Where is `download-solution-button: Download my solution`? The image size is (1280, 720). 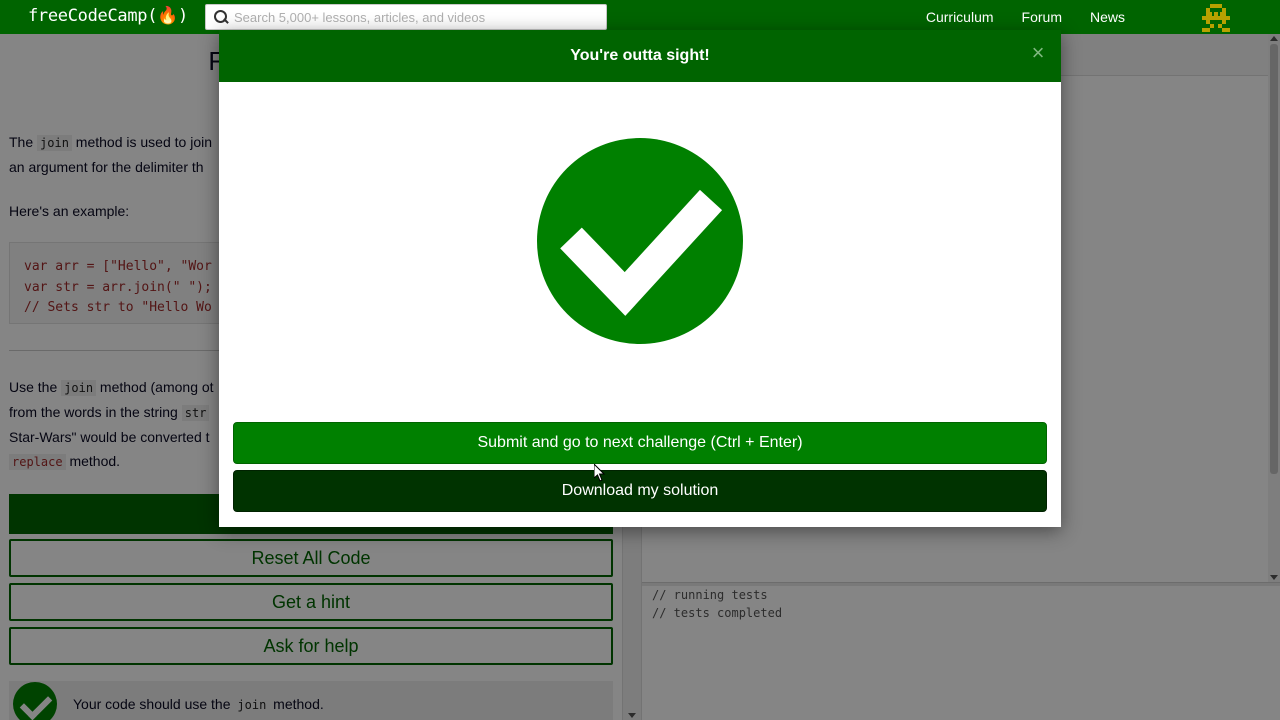
download-solution-button: Download my solution is located at coordinates (640, 491).